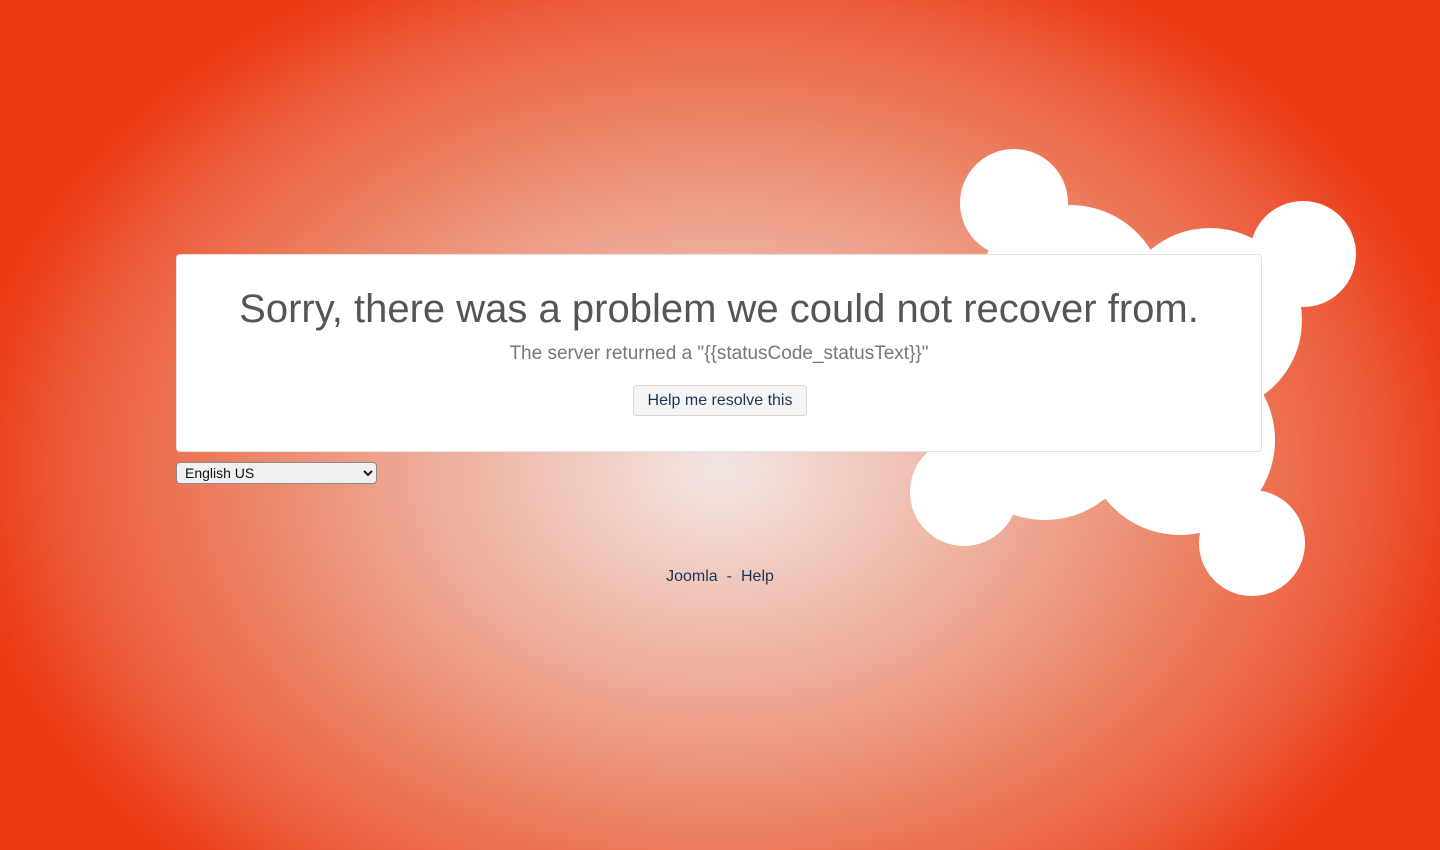  What do you see at coordinates (692, 576) in the screenshot?
I see `footer-link-joomla: Joomla` at bounding box center [692, 576].